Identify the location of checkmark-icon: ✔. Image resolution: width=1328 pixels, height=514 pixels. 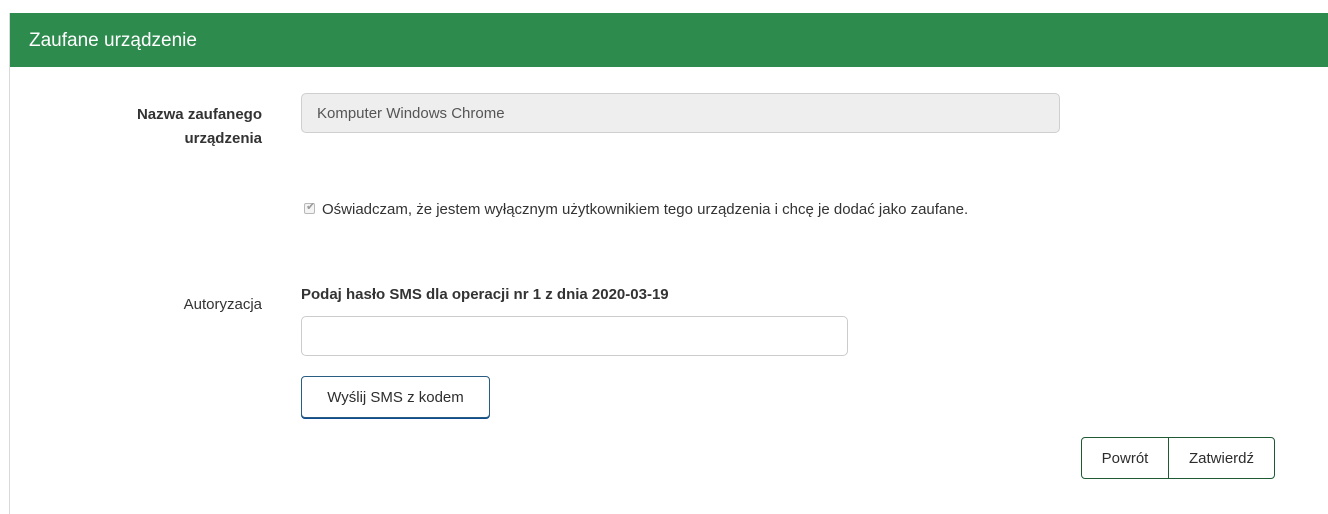
(311, 207).